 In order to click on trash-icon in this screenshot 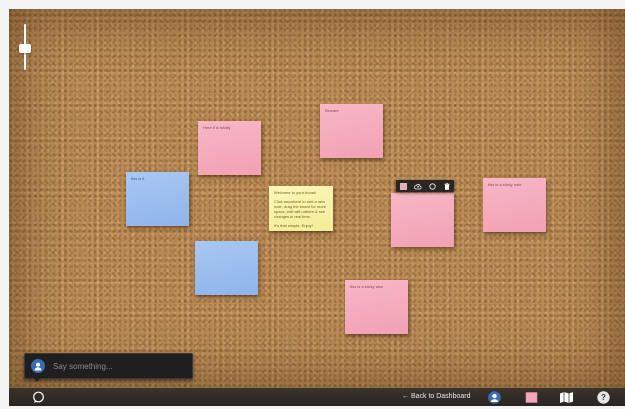, I will do `click(446, 186)`.